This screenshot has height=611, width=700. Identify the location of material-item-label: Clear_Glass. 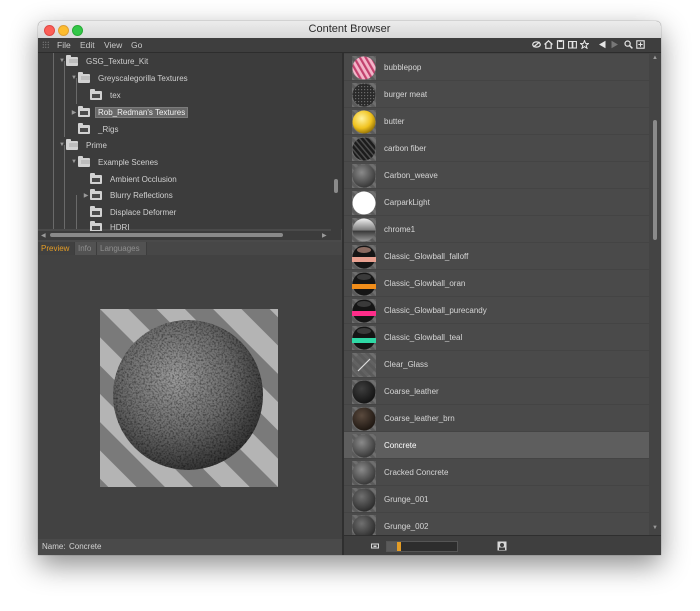
(406, 364).